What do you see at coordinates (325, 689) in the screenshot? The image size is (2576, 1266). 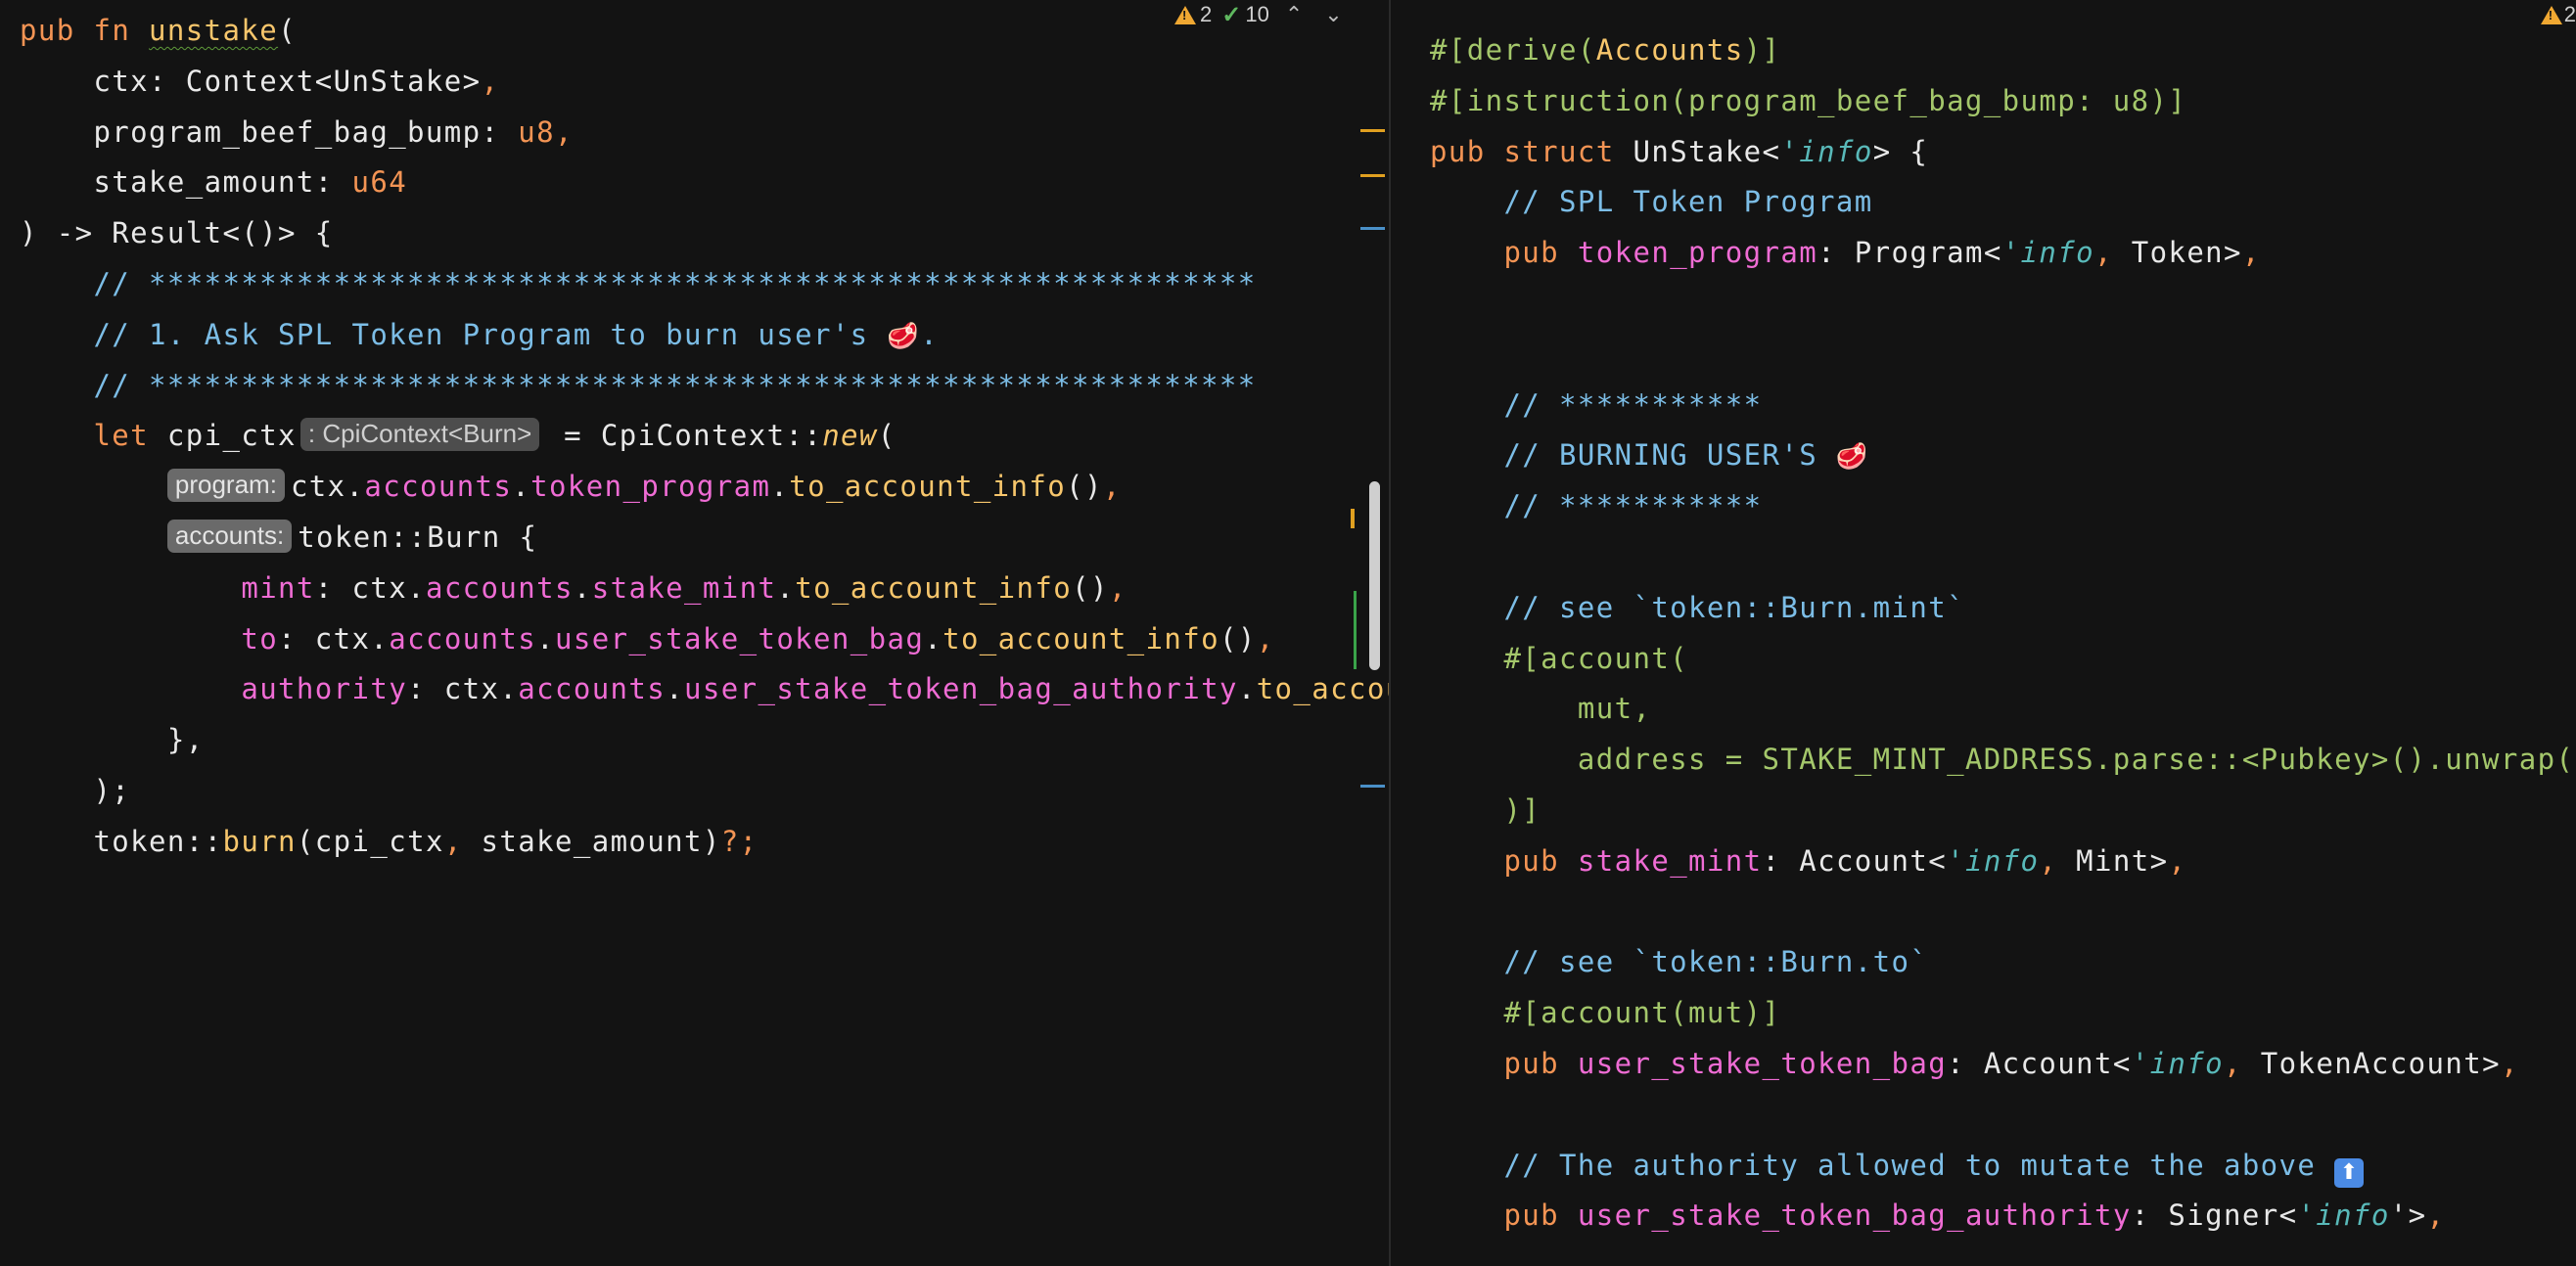 I see `code-token: authority` at bounding box center [325, 689].